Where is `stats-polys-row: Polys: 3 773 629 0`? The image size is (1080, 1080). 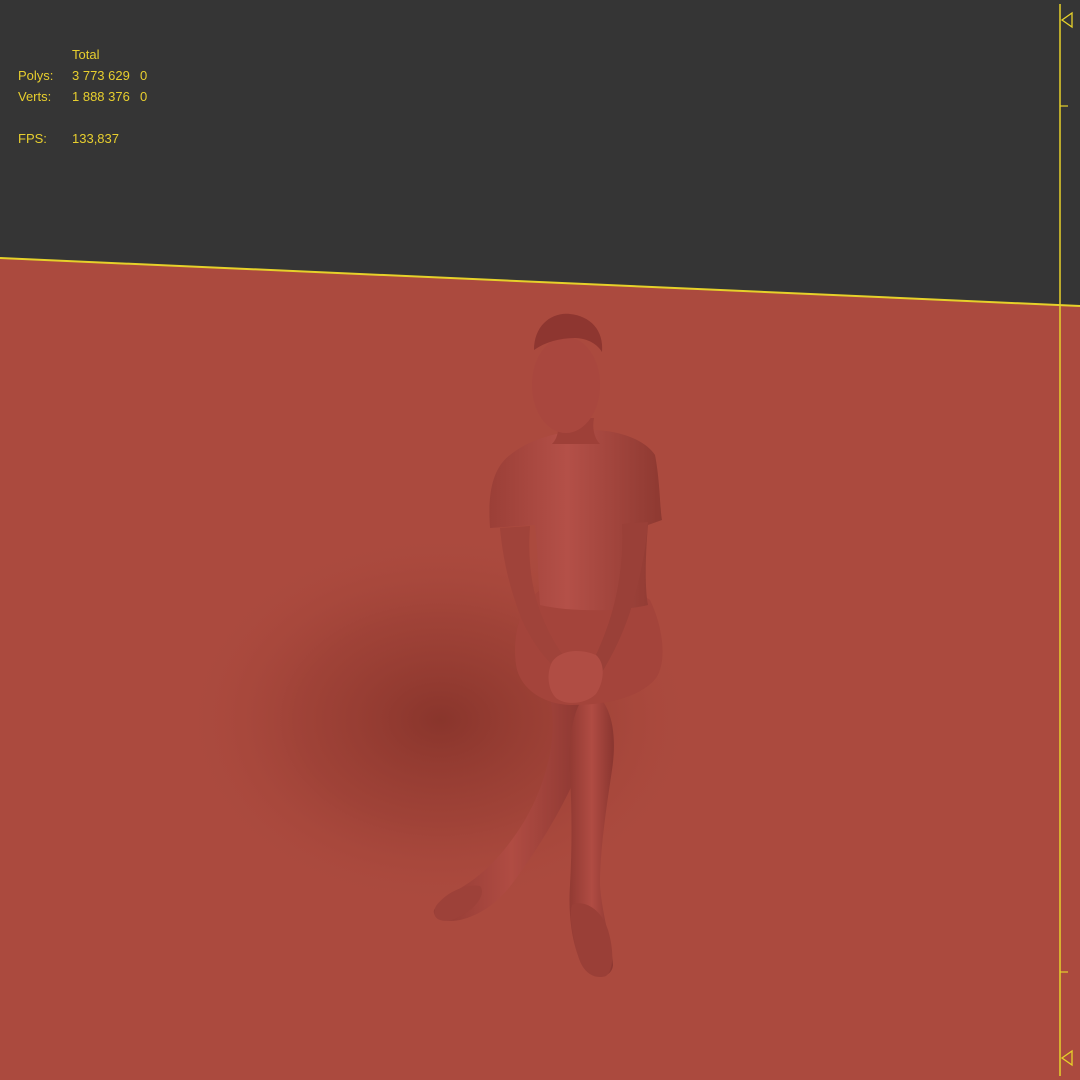
stats-polys-row: Polys: 3 773 629 0 is located at coordinates (89, 75).